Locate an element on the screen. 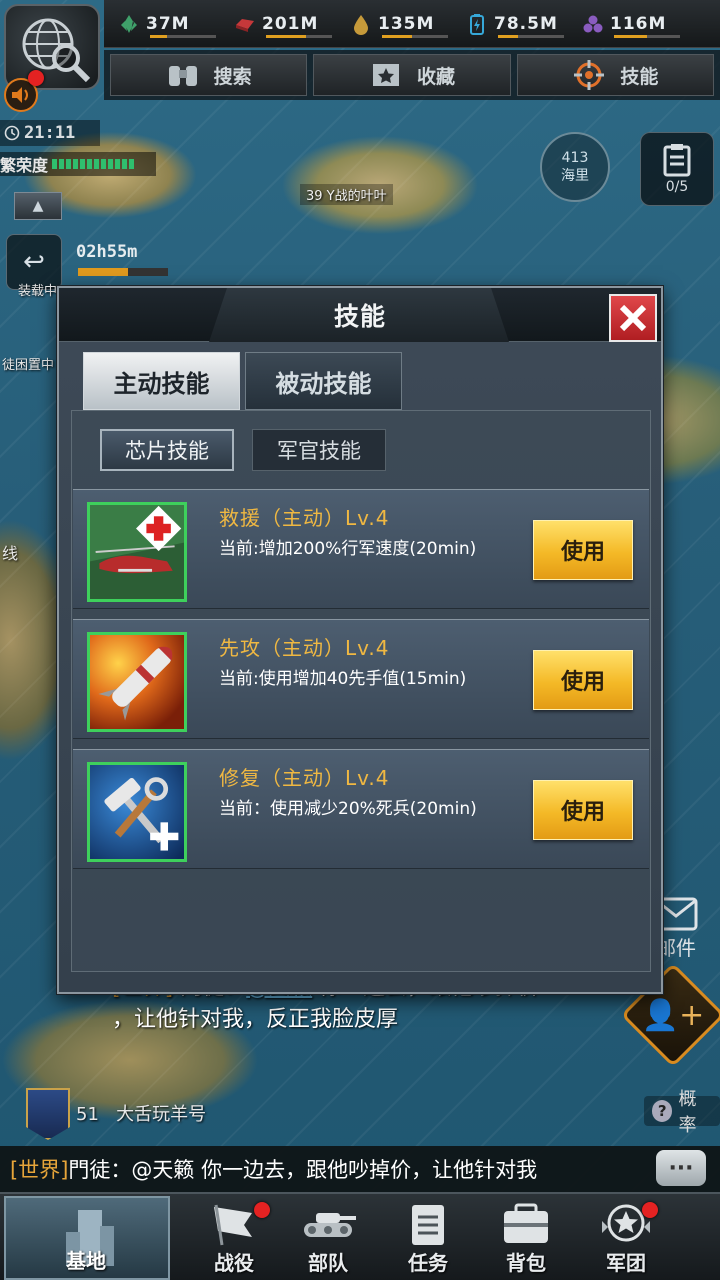 This screenshot has width=720, height=1280. timer-text: 02h55m is located at coordinates (107, 252).